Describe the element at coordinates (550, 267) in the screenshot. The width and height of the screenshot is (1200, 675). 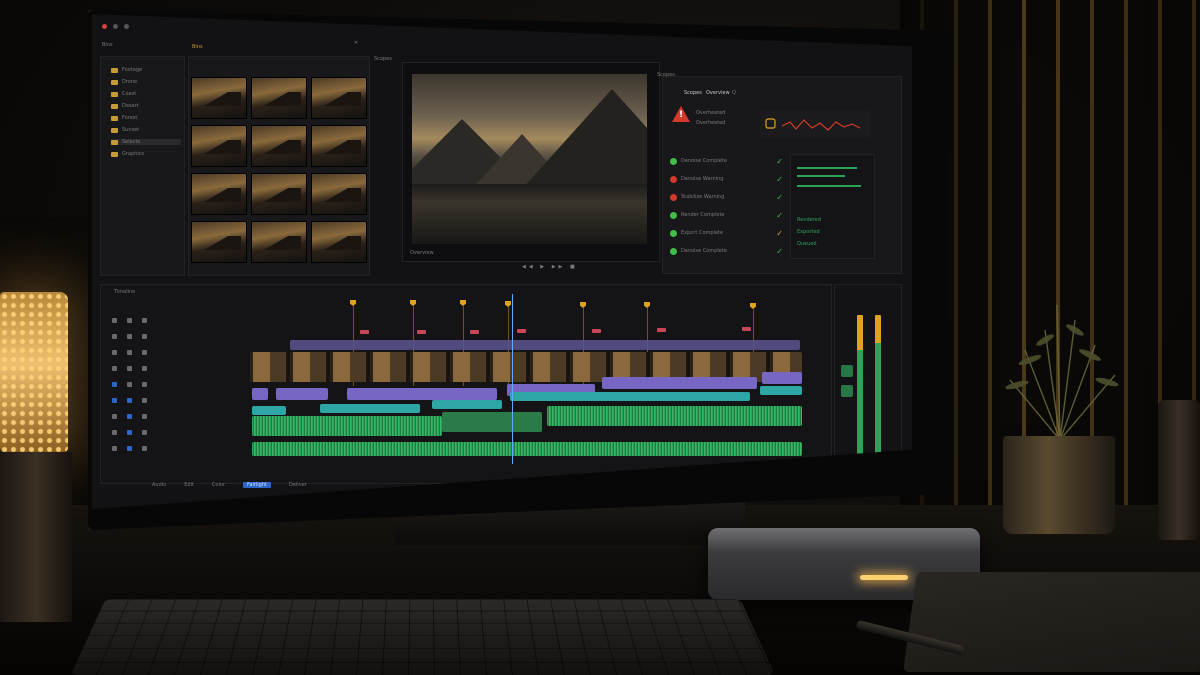
I see `transport-controls: ◀◀ ▶ ▶▶ ■` at that location.